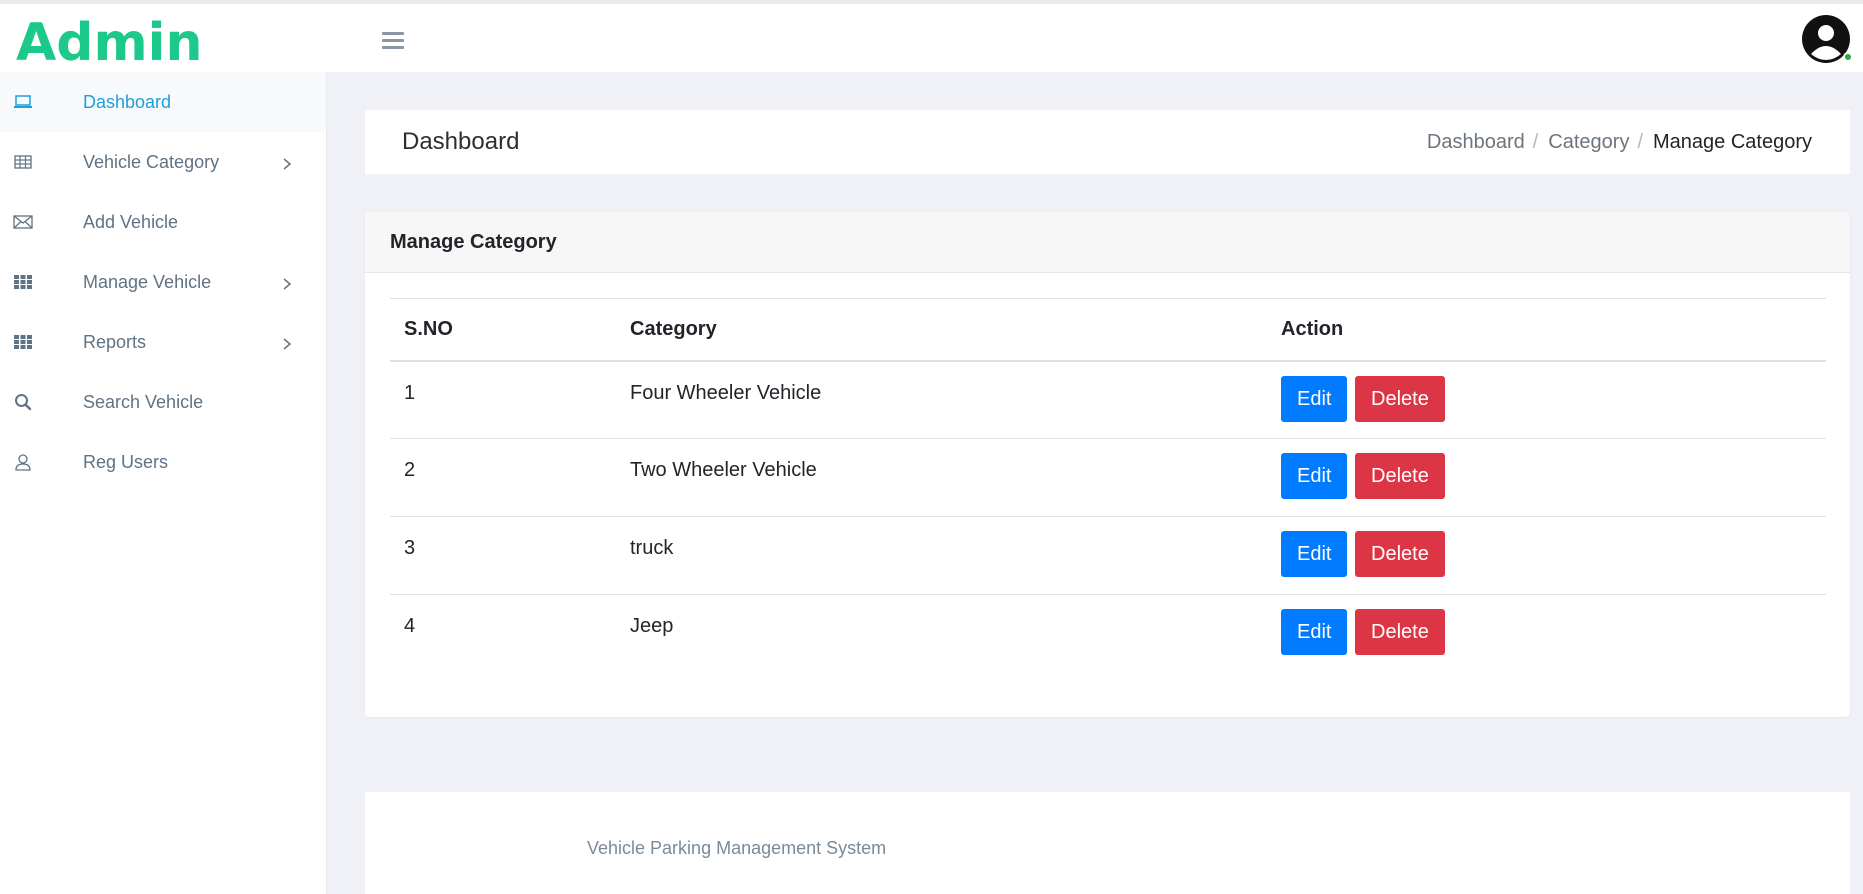 The image size is (1863, 894). I want to click on search-icon, so click(23, 402).